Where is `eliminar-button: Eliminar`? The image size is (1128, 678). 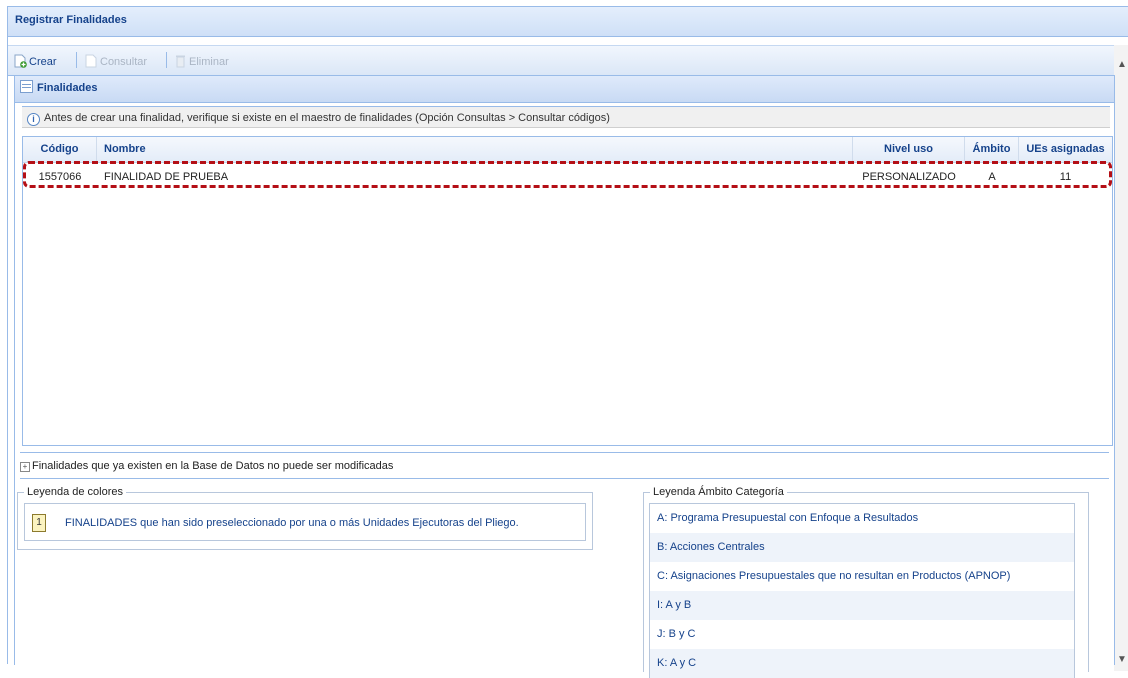
eliminar-button: Eliminar is located at coordinates (201, 62).